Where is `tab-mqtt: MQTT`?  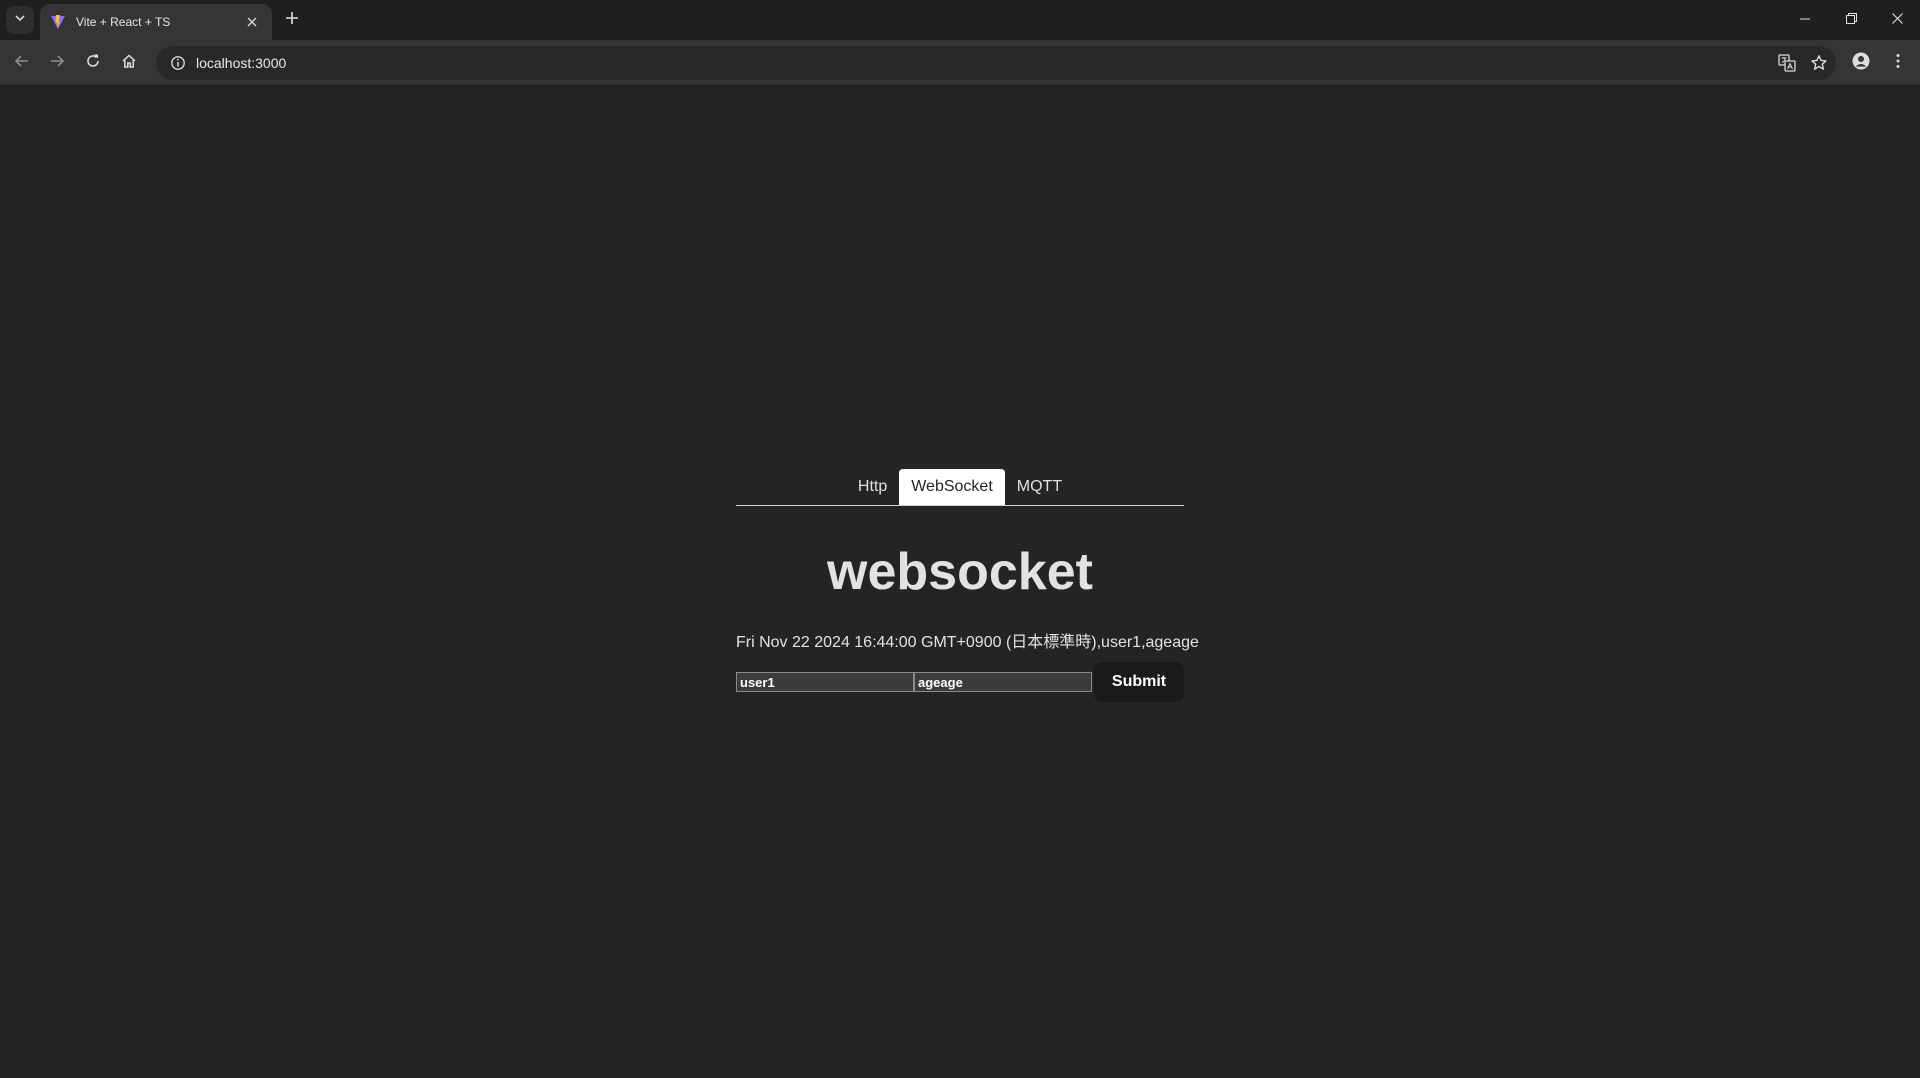 tab-mqtt: MQTT is located at coordinates (1039, 487).